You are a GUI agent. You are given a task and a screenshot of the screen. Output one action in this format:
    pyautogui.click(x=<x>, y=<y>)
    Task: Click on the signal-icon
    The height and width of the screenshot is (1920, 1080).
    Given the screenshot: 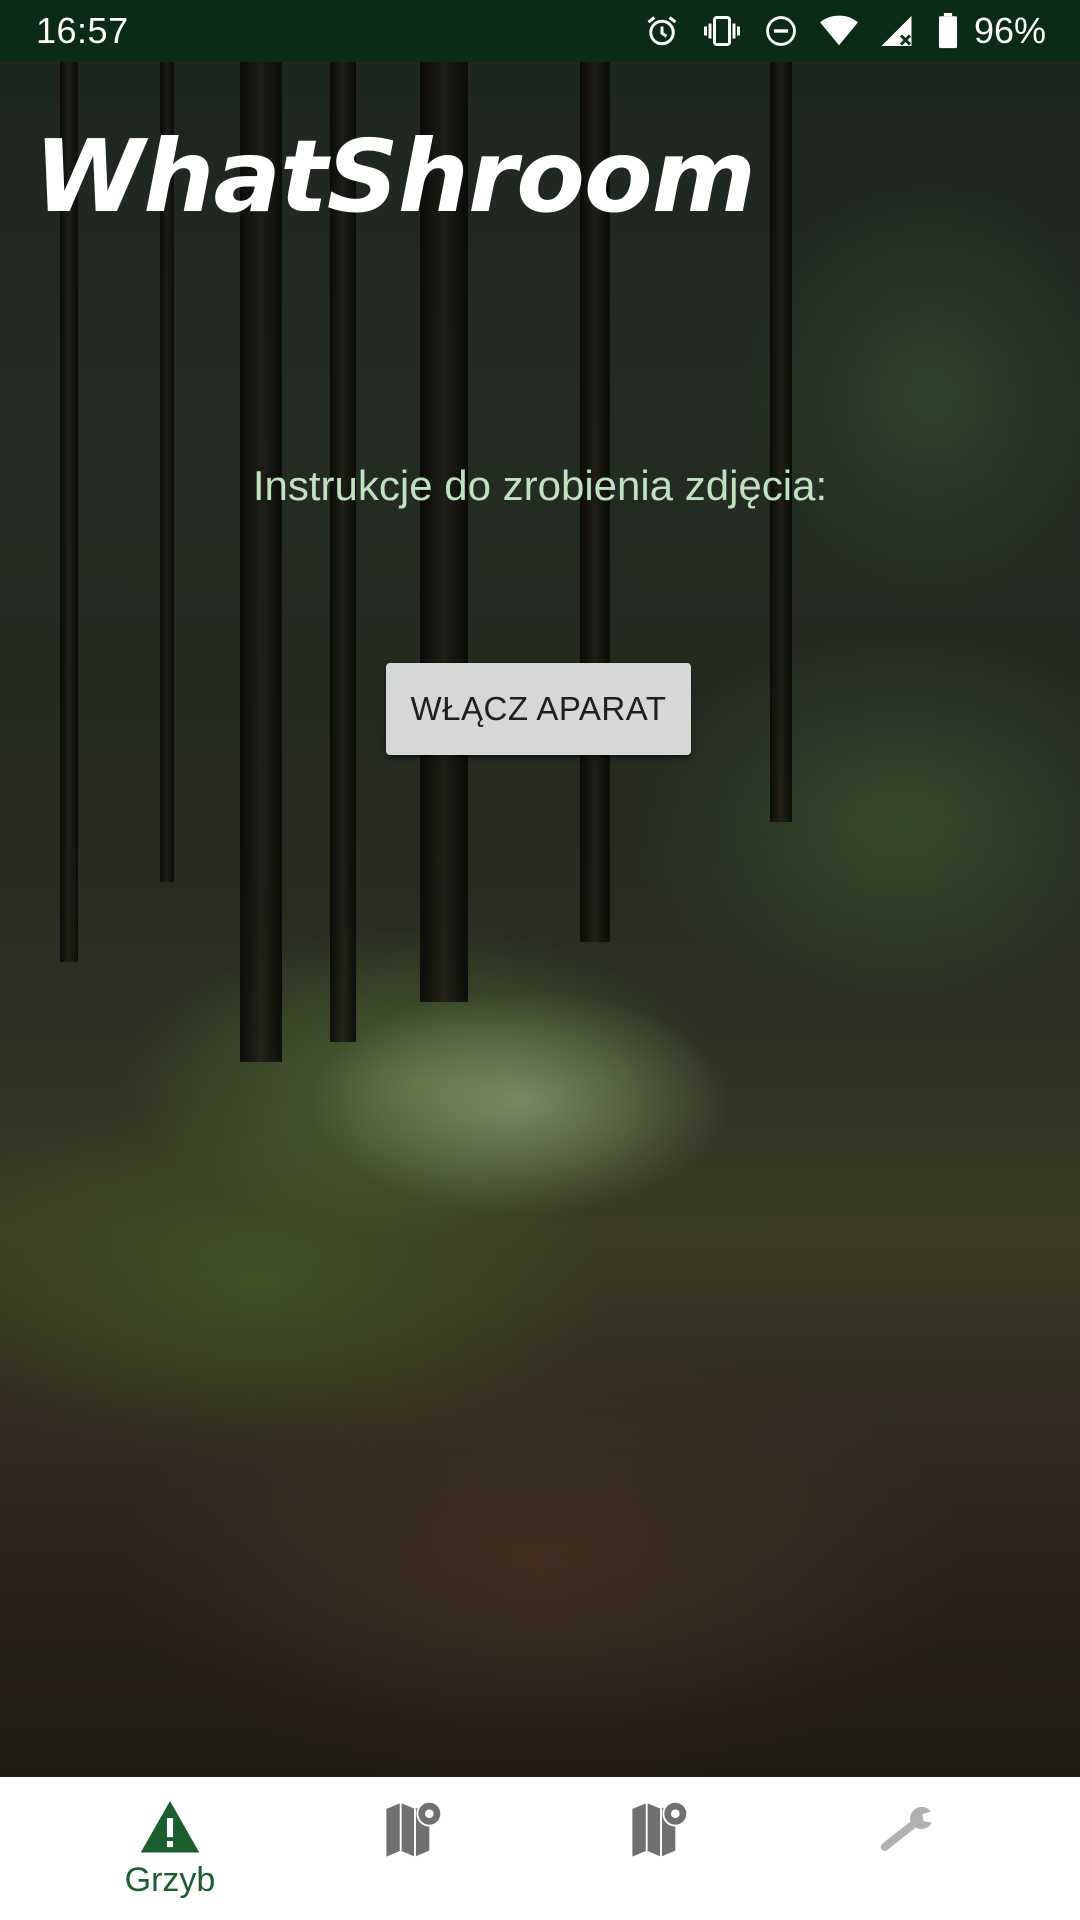 What is the action you would take?
    pyautogui.click(x=896, y=31)
    